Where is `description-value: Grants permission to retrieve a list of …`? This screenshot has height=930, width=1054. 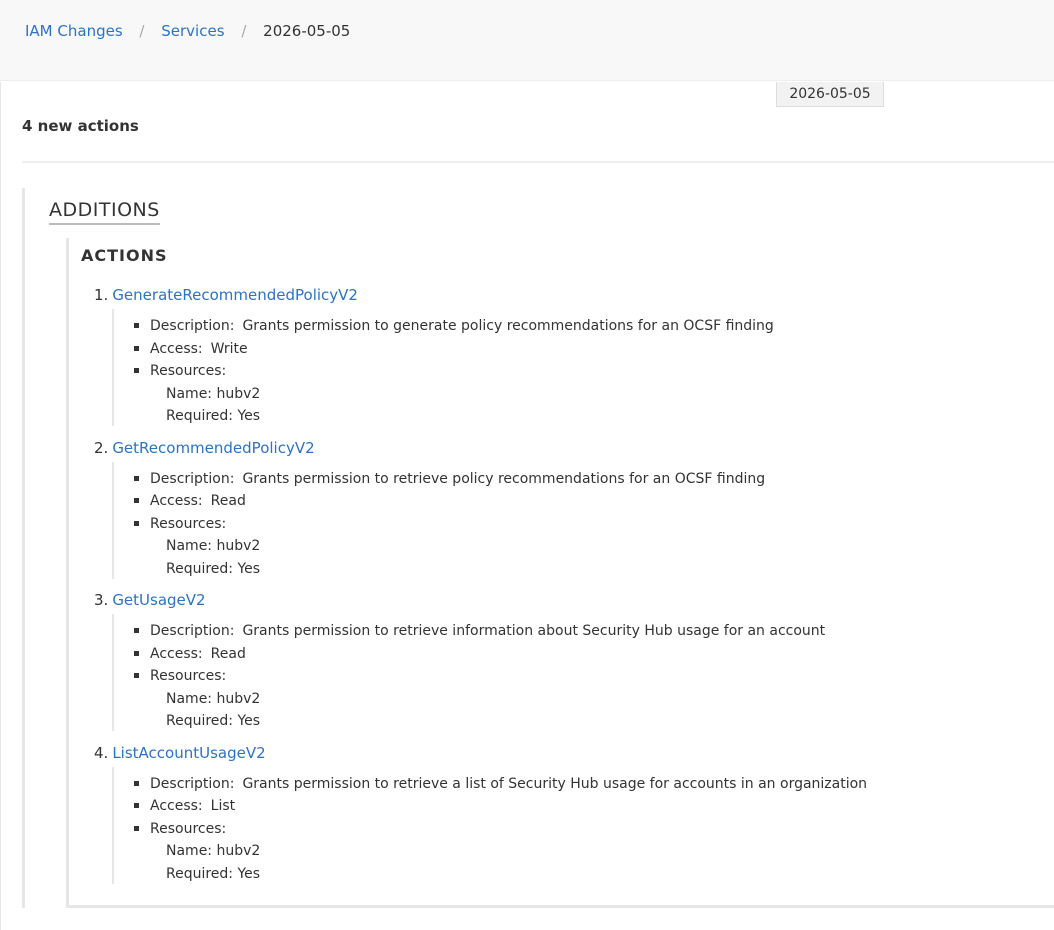
description-value: Grants permission to retrieve a list of … is located at coordinates (555, 784).